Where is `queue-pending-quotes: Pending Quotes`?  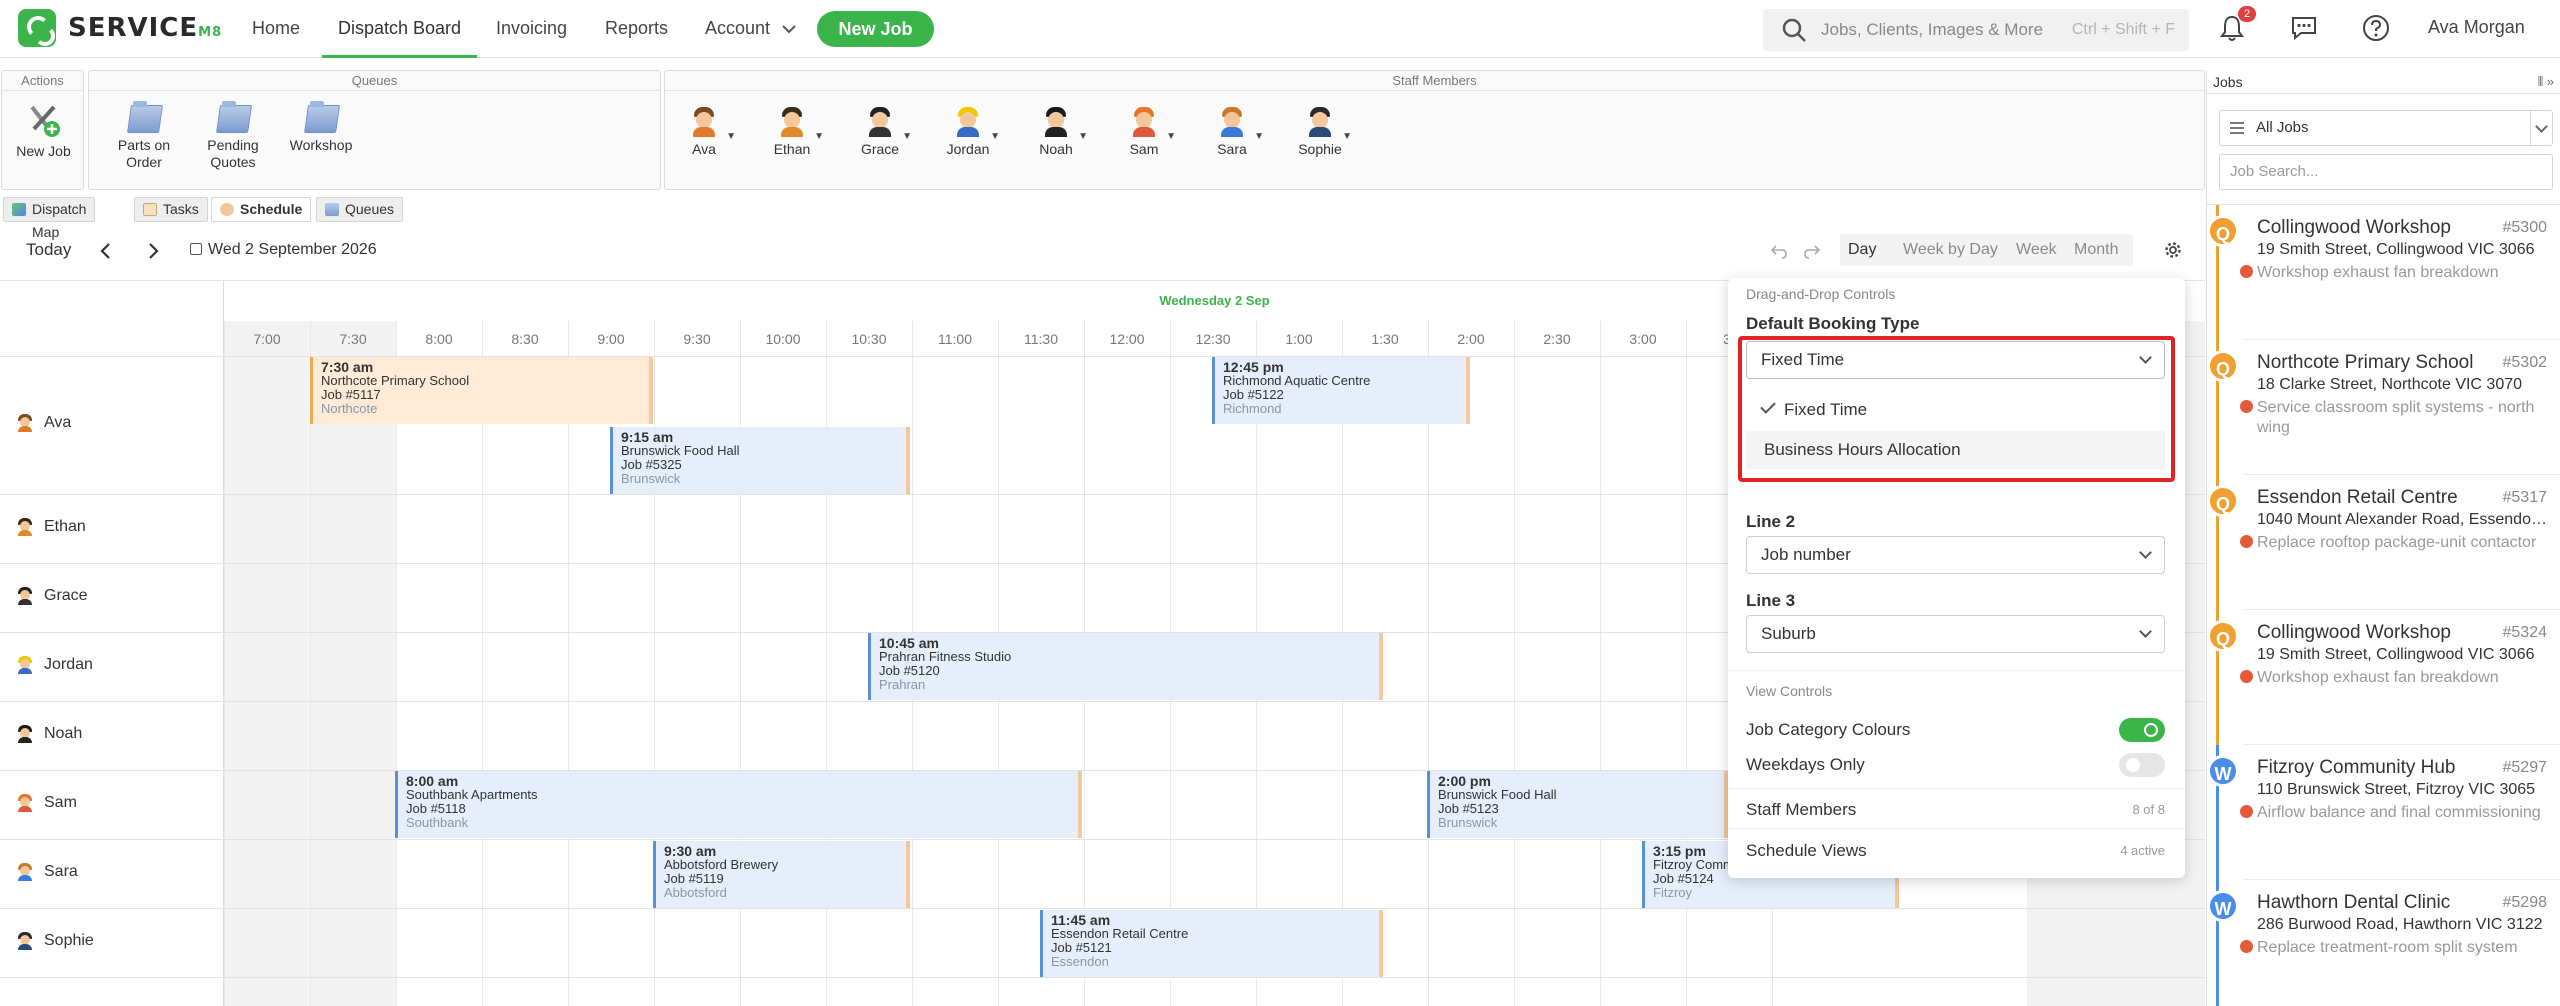
queue-pending-quotes: Pending Quotes is located at coordinates (233, 136).